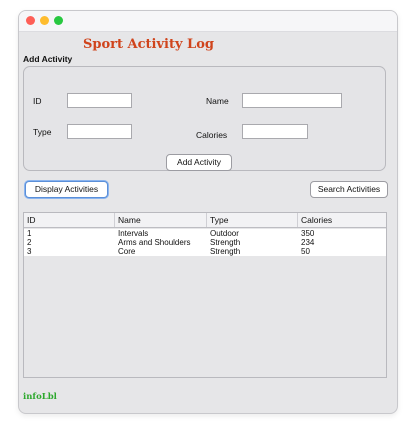 Image resolution: width=419 pixels, height=421 pixels. Describe the element at coordinates (292, 100) in the screenshot. I see `name-field` at that location.